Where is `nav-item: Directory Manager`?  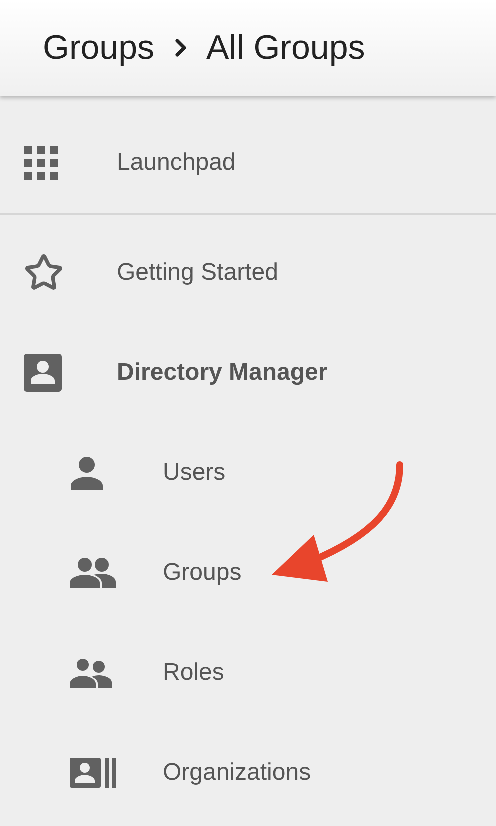
nav-item: Directory Manager is located at coordinates (222, 373).